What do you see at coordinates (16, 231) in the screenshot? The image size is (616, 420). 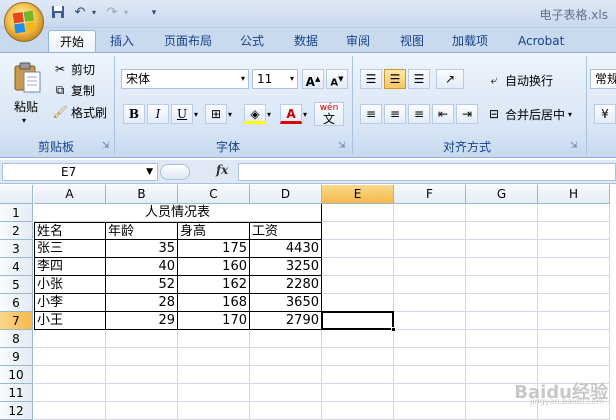 I see `row-header-2: 2` at bounding box center [16, 231].